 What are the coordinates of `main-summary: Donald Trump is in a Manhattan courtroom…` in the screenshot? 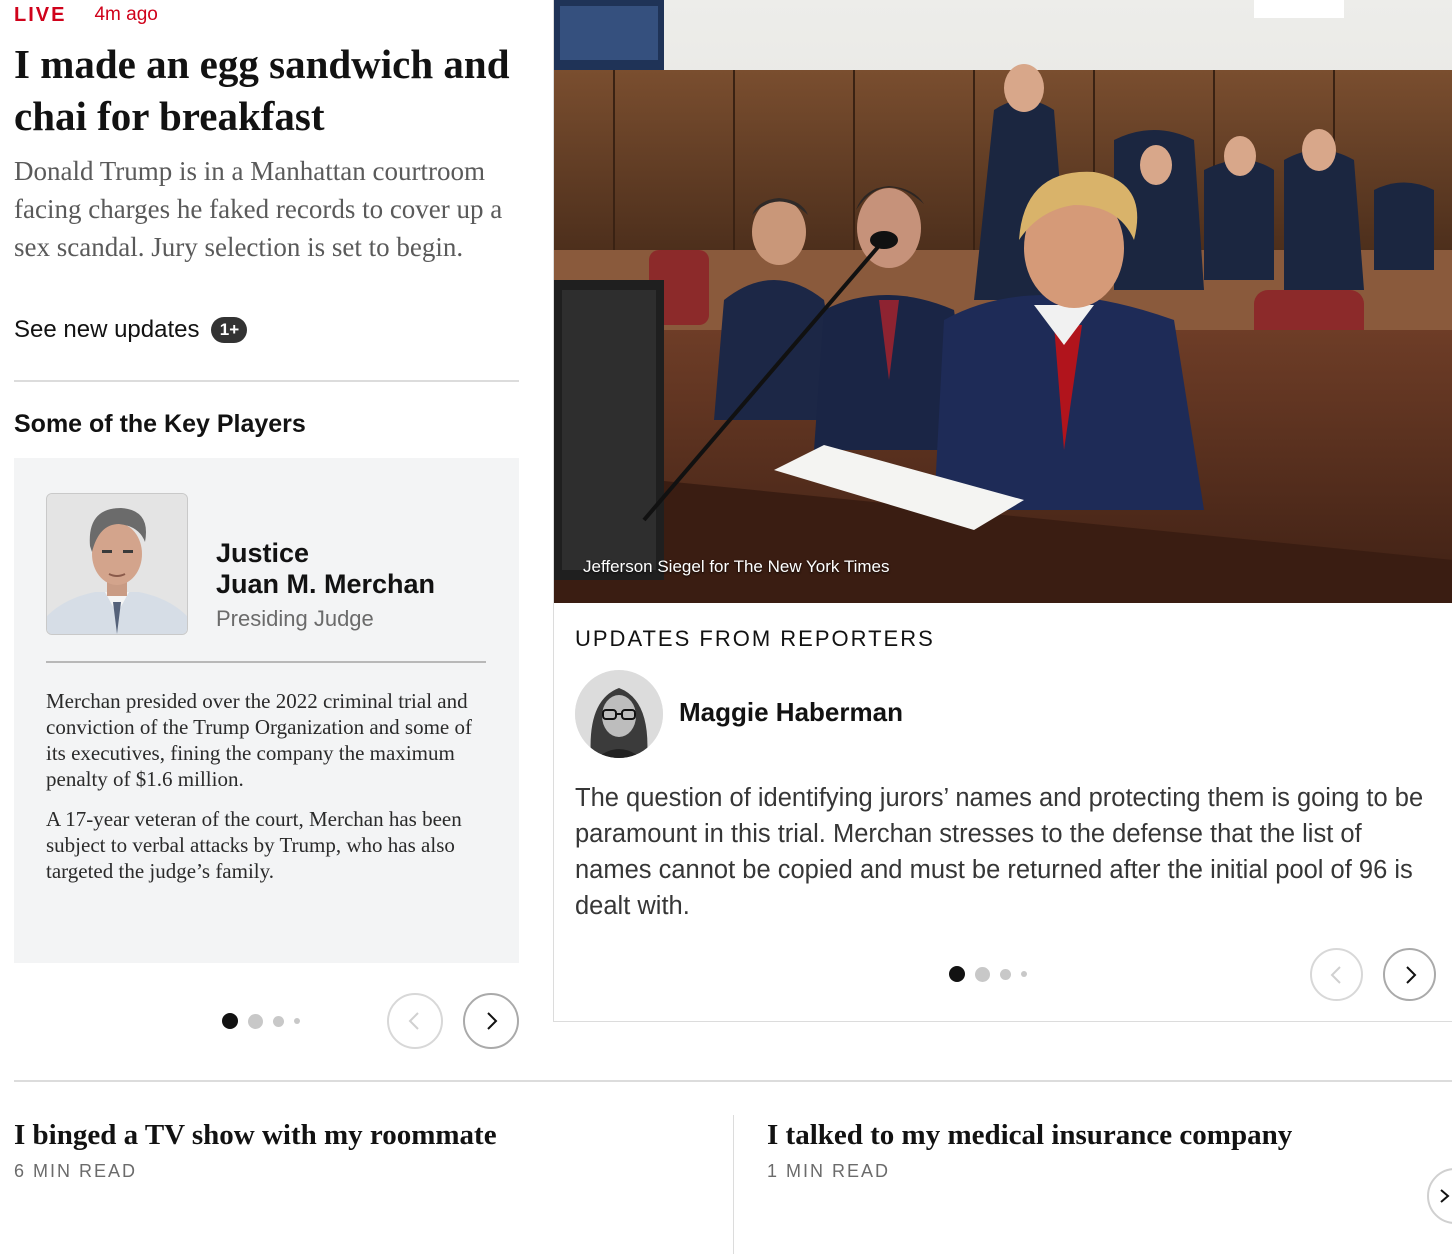 It's located at (258, 209).